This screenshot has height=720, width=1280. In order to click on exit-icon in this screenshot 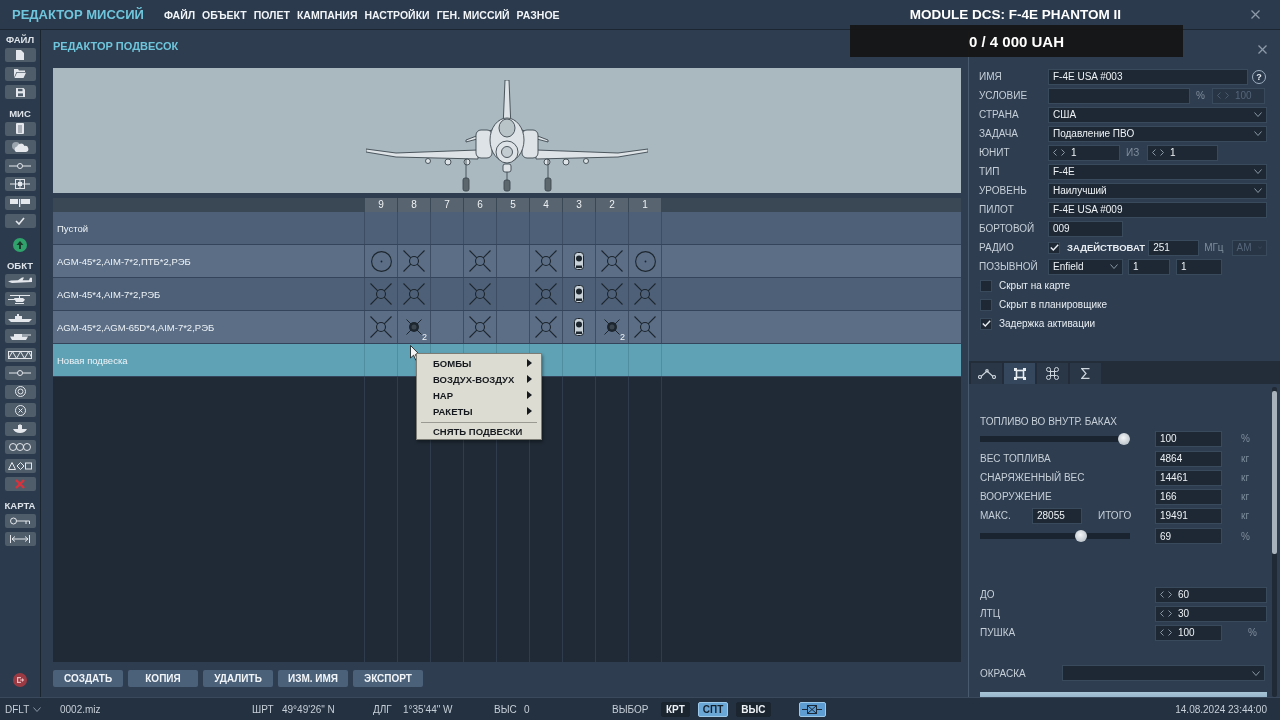, I will do `click(20, 680)`.